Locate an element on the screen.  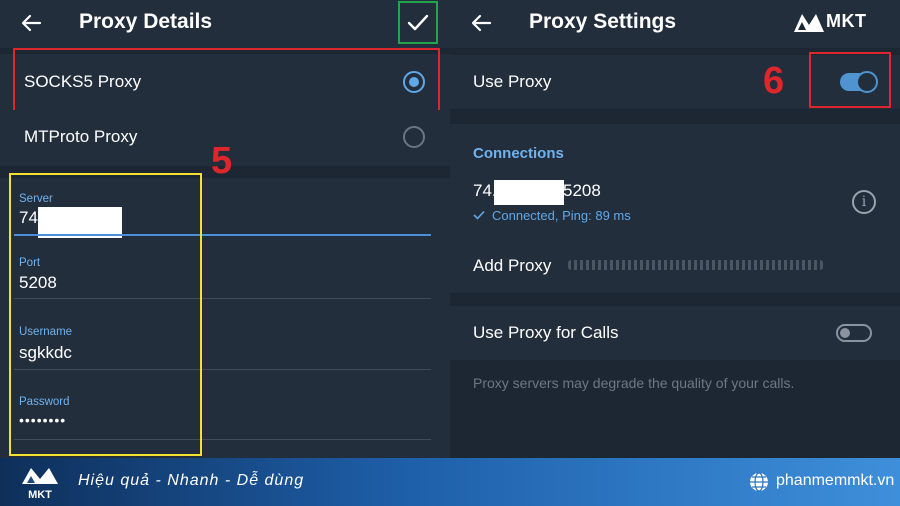
mkt-logo-icon is located at coordinates (809, 23).